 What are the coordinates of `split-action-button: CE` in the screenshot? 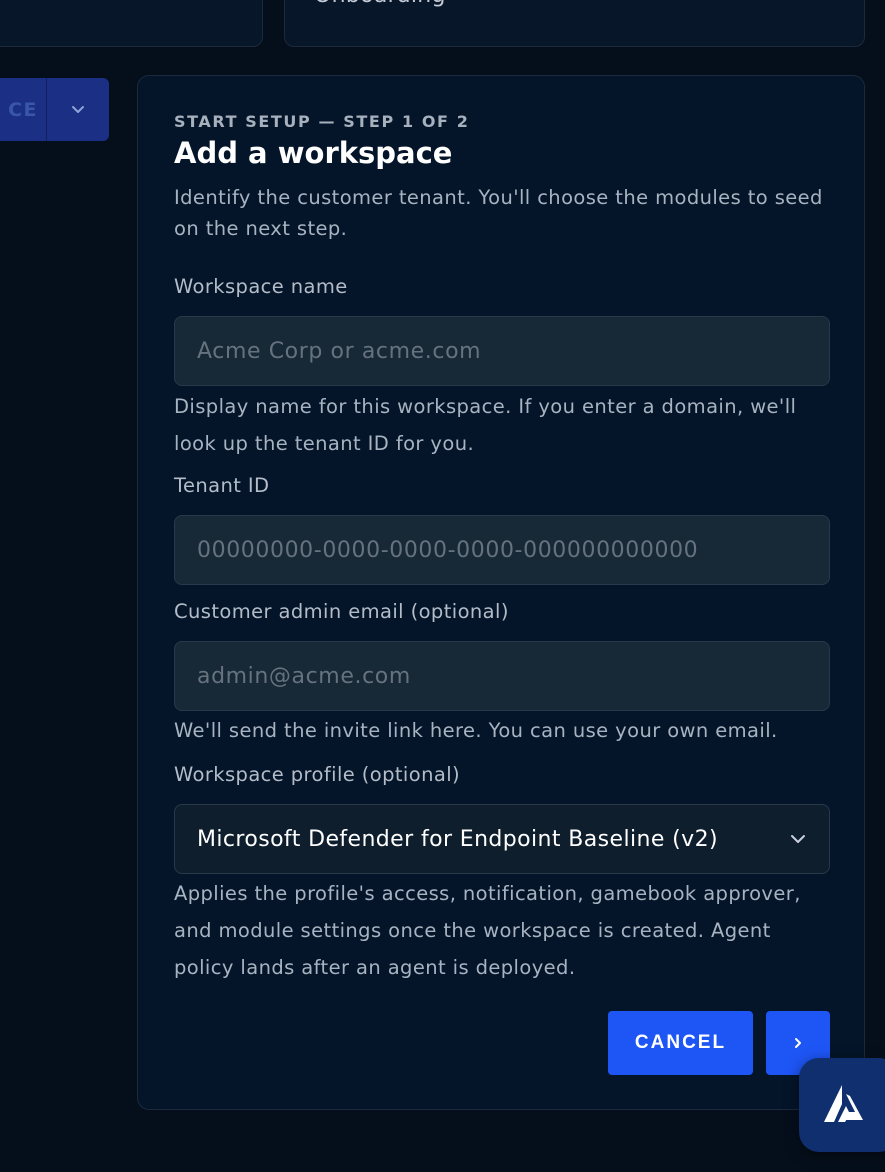 It's located at (54, 109).